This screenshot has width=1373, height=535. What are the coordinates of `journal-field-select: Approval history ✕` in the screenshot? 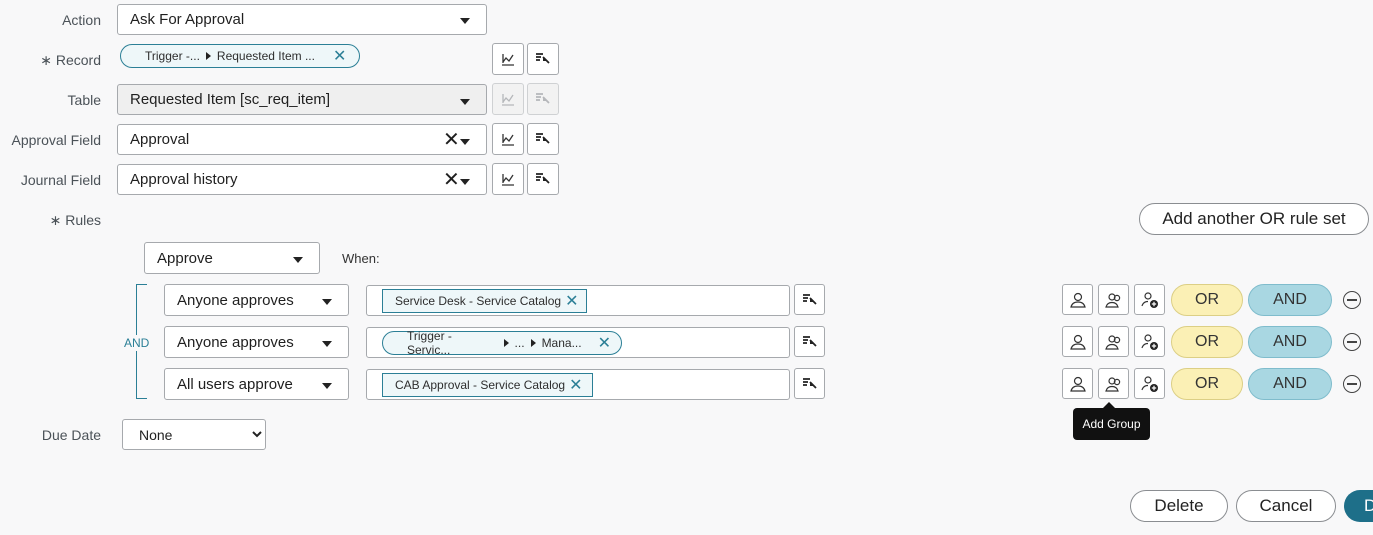 It's located at (302, 179).